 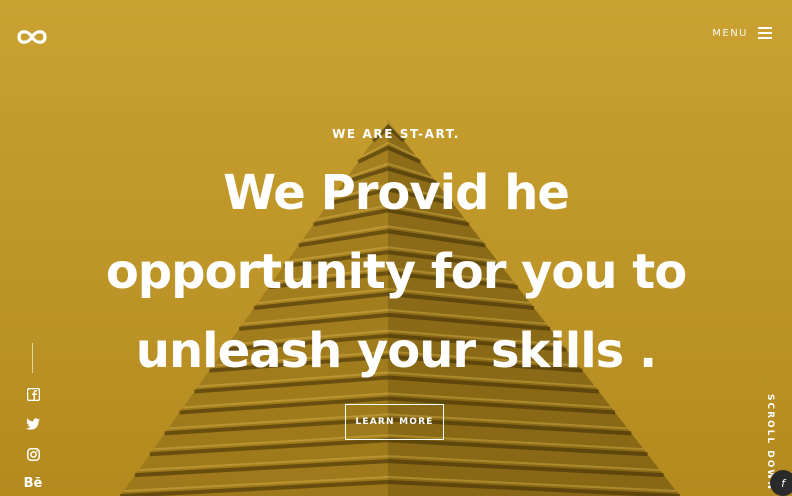 What do you see at coordinates (730, 33) in the screenshot?
I see `menu-label: MENU` at bounding box center [730, 33].